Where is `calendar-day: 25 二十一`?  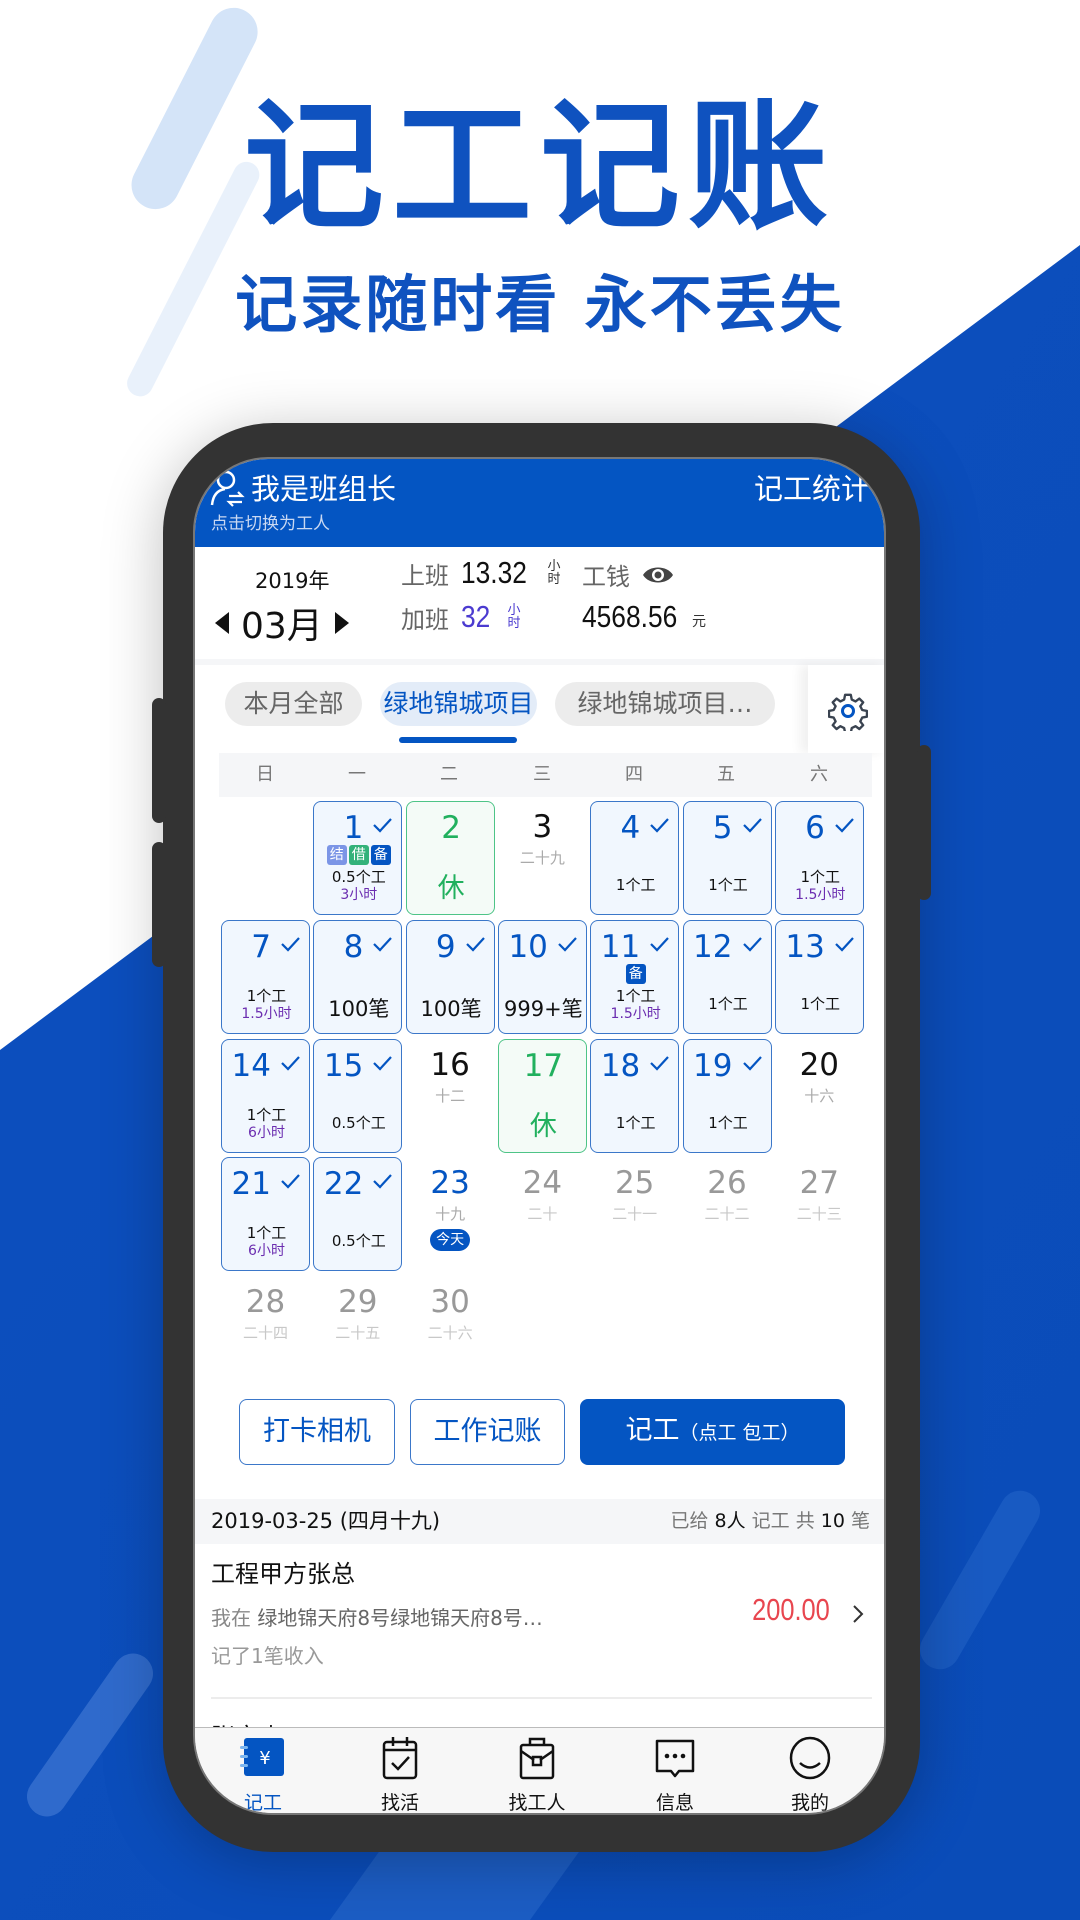
calendar-day: 25 二十一 is located at coordinates (634, 1214).